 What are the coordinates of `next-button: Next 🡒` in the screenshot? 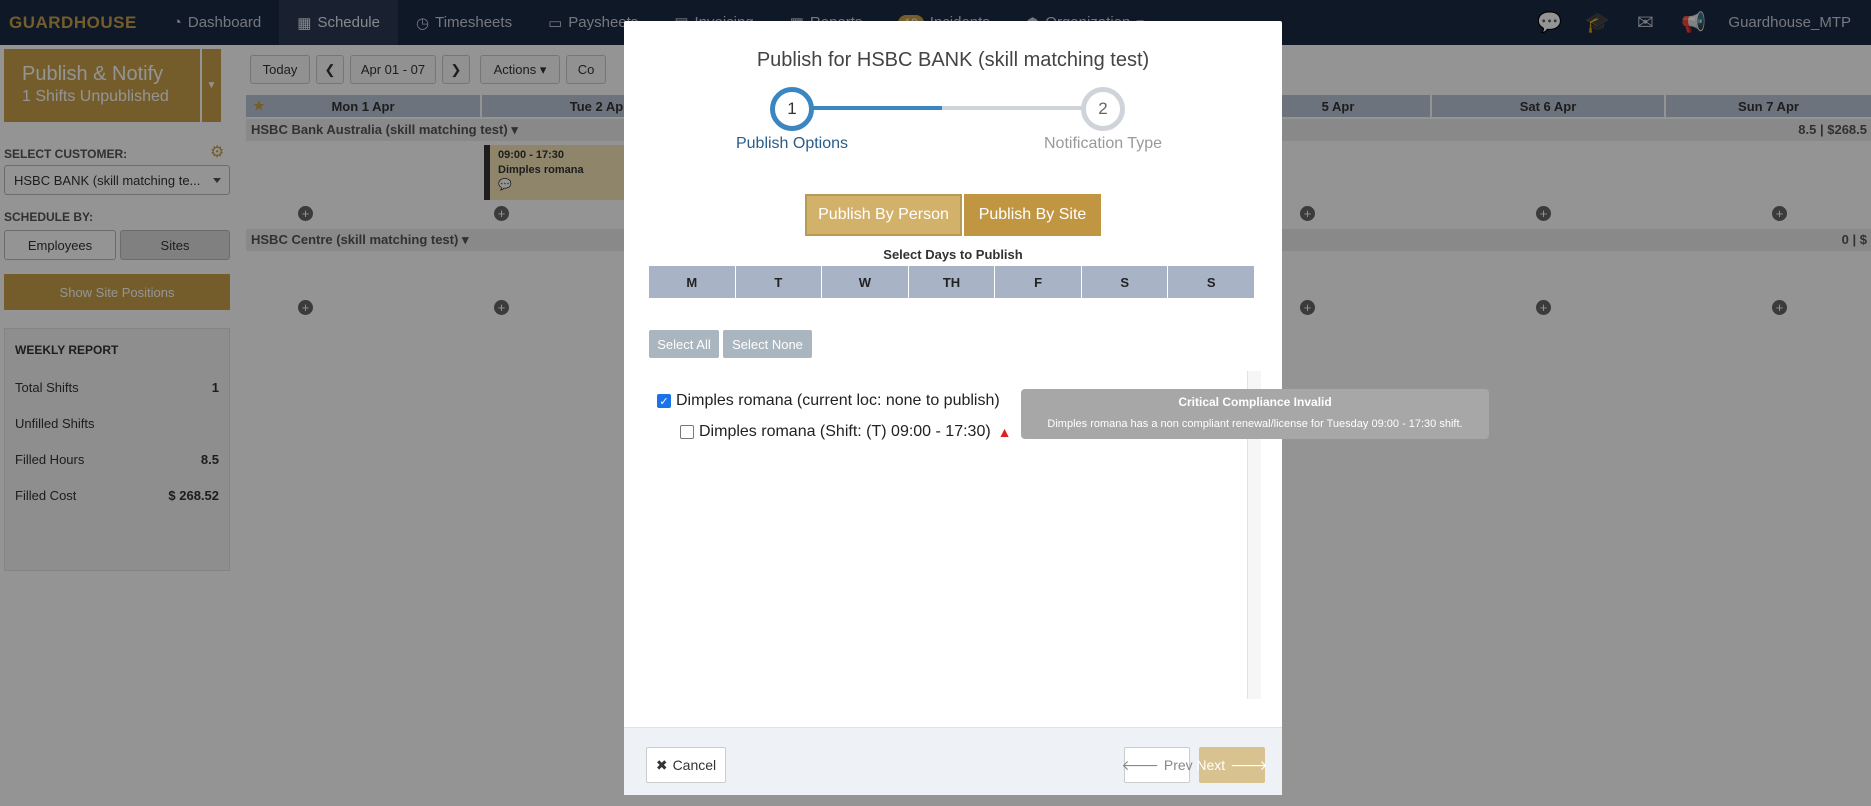 It's located at (1232, 765).